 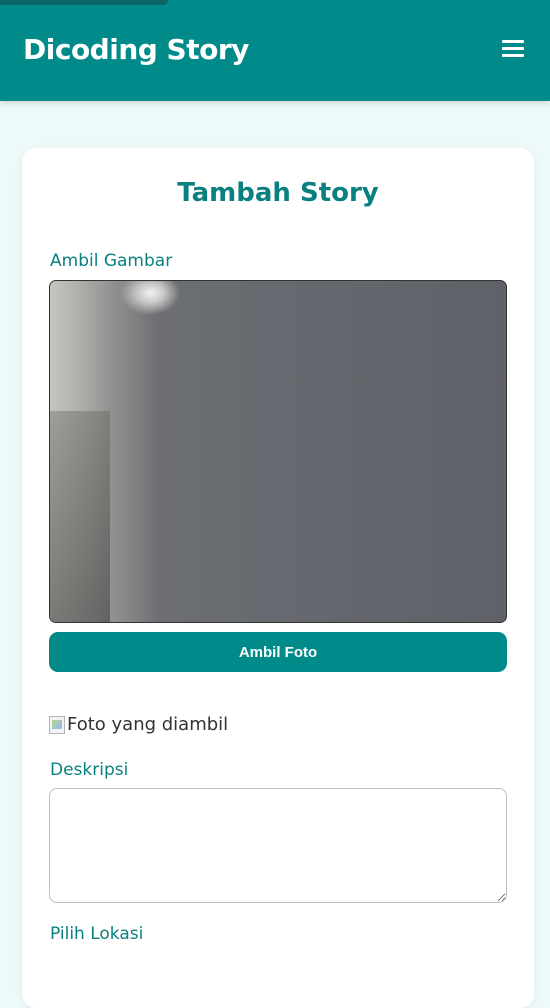 What do you see at coordinates (84, 2) in the screenshot?
I see `skip-link-tab` at bounding box center [84, 2].